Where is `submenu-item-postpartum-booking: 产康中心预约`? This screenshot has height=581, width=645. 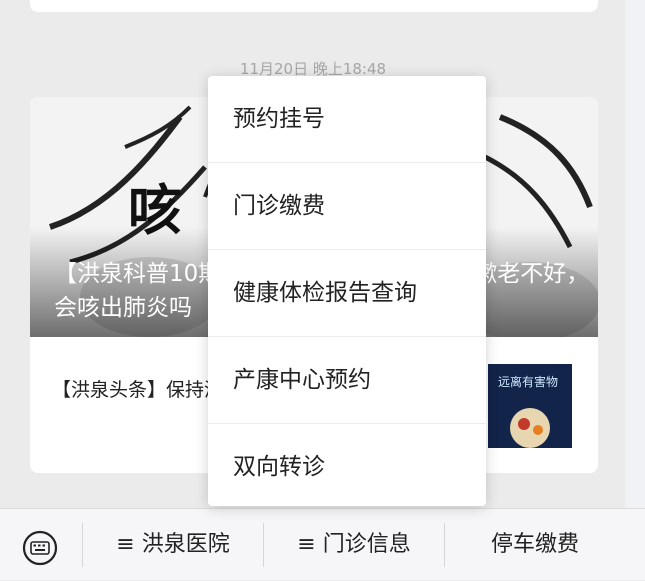 submenu-item-postpartum-booking: 产康中心预约 is located at coordinates (347, 380).